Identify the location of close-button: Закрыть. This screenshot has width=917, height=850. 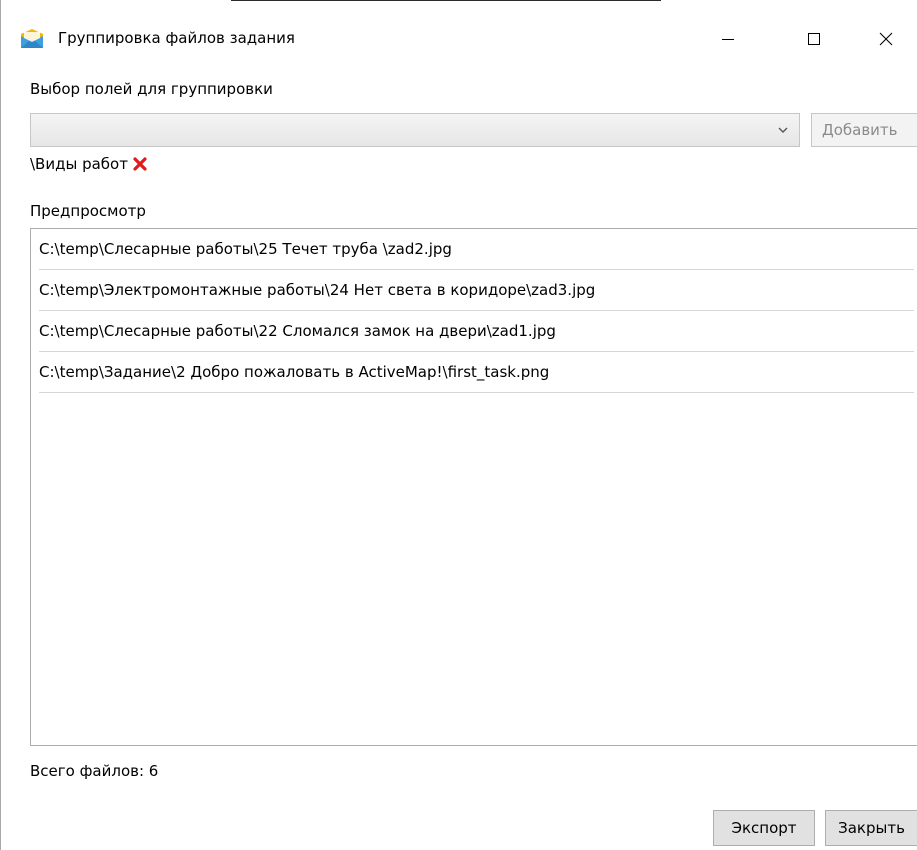
(871, 828).